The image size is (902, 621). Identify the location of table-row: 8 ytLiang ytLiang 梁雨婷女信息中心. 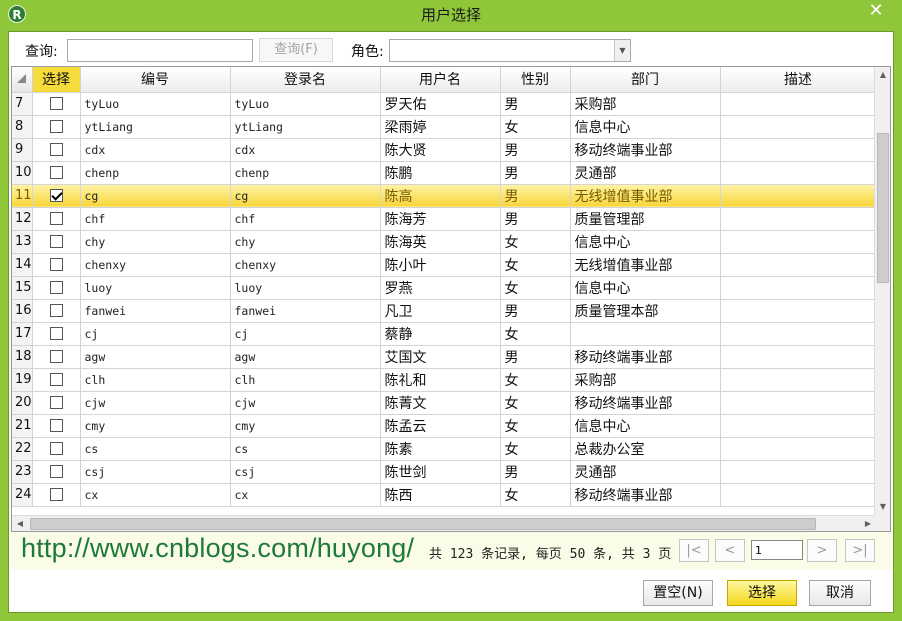
(444, 127).